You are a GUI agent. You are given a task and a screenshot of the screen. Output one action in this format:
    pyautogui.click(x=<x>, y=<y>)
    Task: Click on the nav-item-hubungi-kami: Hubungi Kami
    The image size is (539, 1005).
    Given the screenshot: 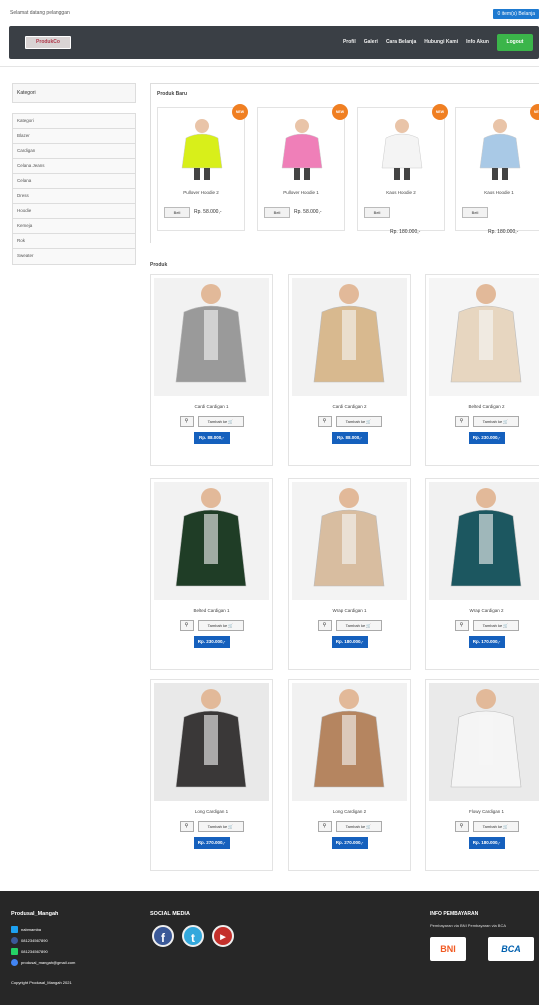 What is the action you would take?
    pyautogui.click(x=441, y=42)
    